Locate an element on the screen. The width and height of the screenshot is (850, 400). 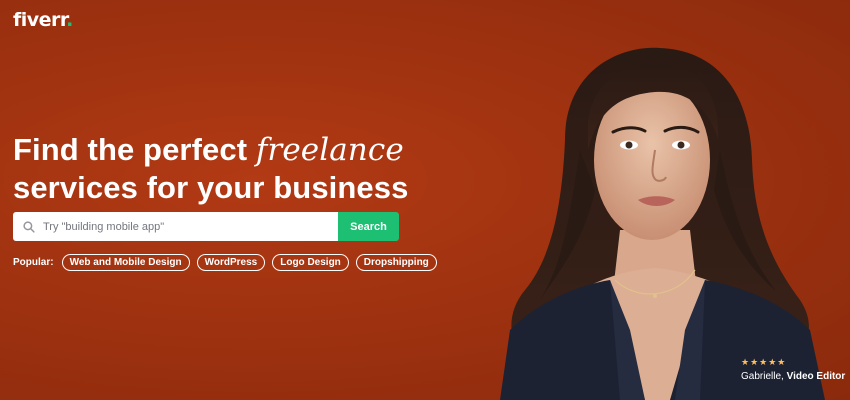
search-field is located at coordinates (175, 226).